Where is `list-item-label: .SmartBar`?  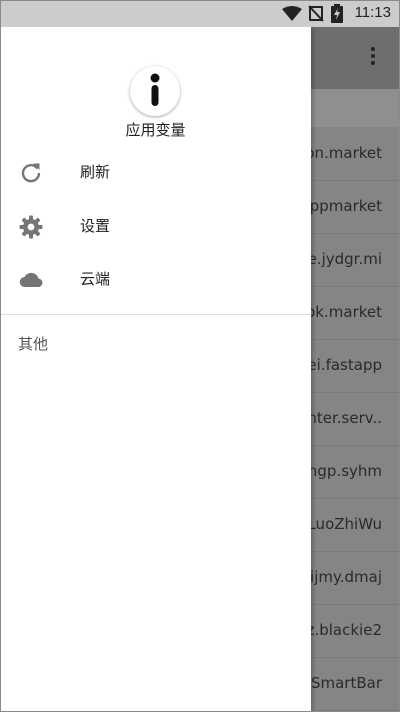
list-item-label: .SmartBar is located at coordinates (344, 683).